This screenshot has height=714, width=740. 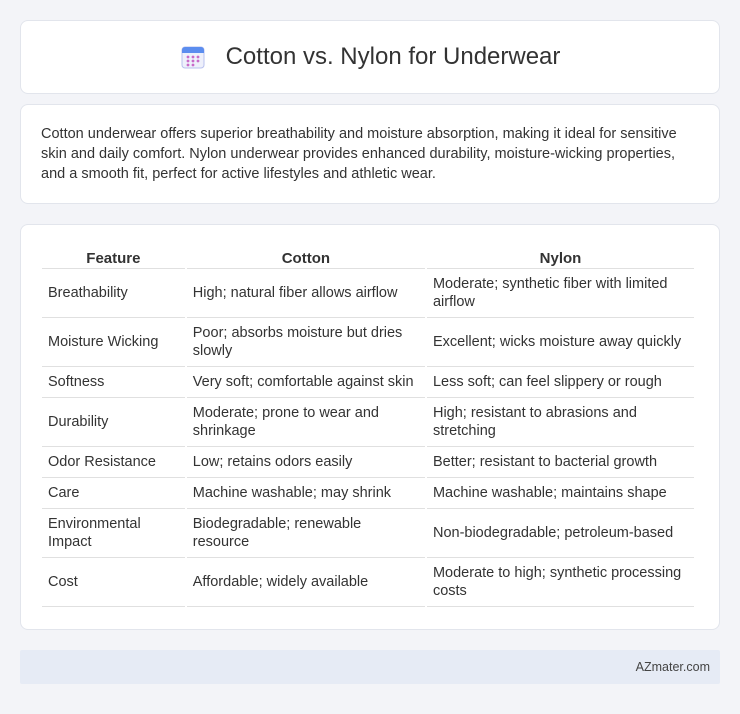 What do you see at coordinates (113, 582) in the screenshot?
I see `feature-cell: Cost` at bounding box center [113, 582].